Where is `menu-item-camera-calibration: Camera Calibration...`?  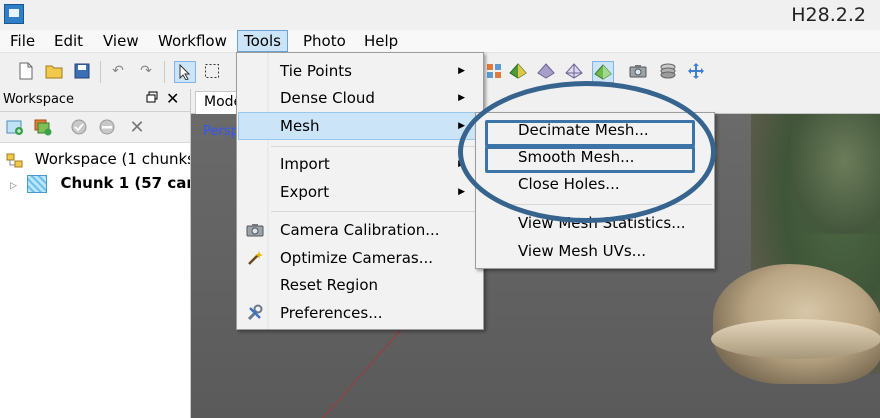 menu-item-camera-calibration: Camera Calibration... is located at coordinates (360, 230).